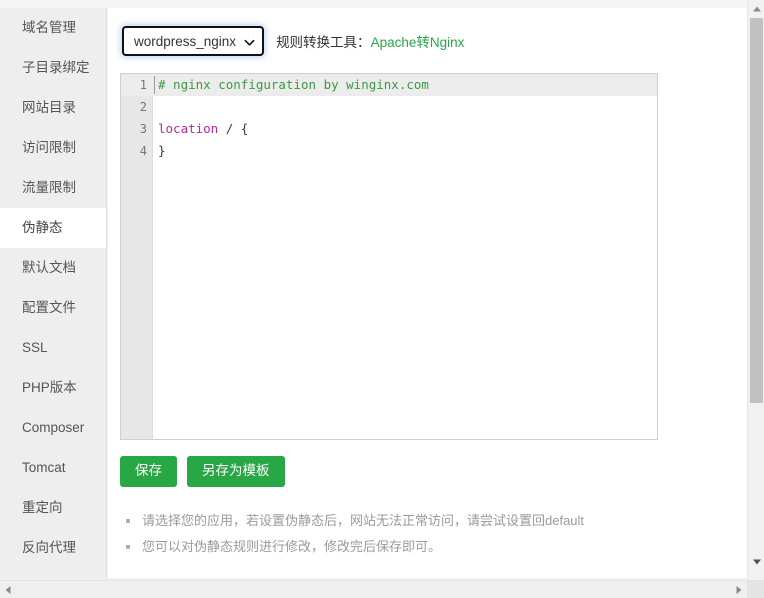 This screenshot has height=598, width=764. I want to click on line-content: location / {, so click(203, 129).